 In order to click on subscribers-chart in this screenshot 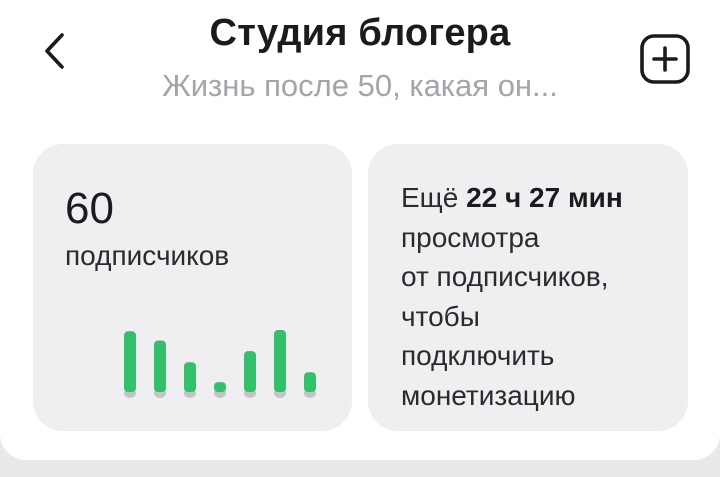, I will do `click(220, 363)`.